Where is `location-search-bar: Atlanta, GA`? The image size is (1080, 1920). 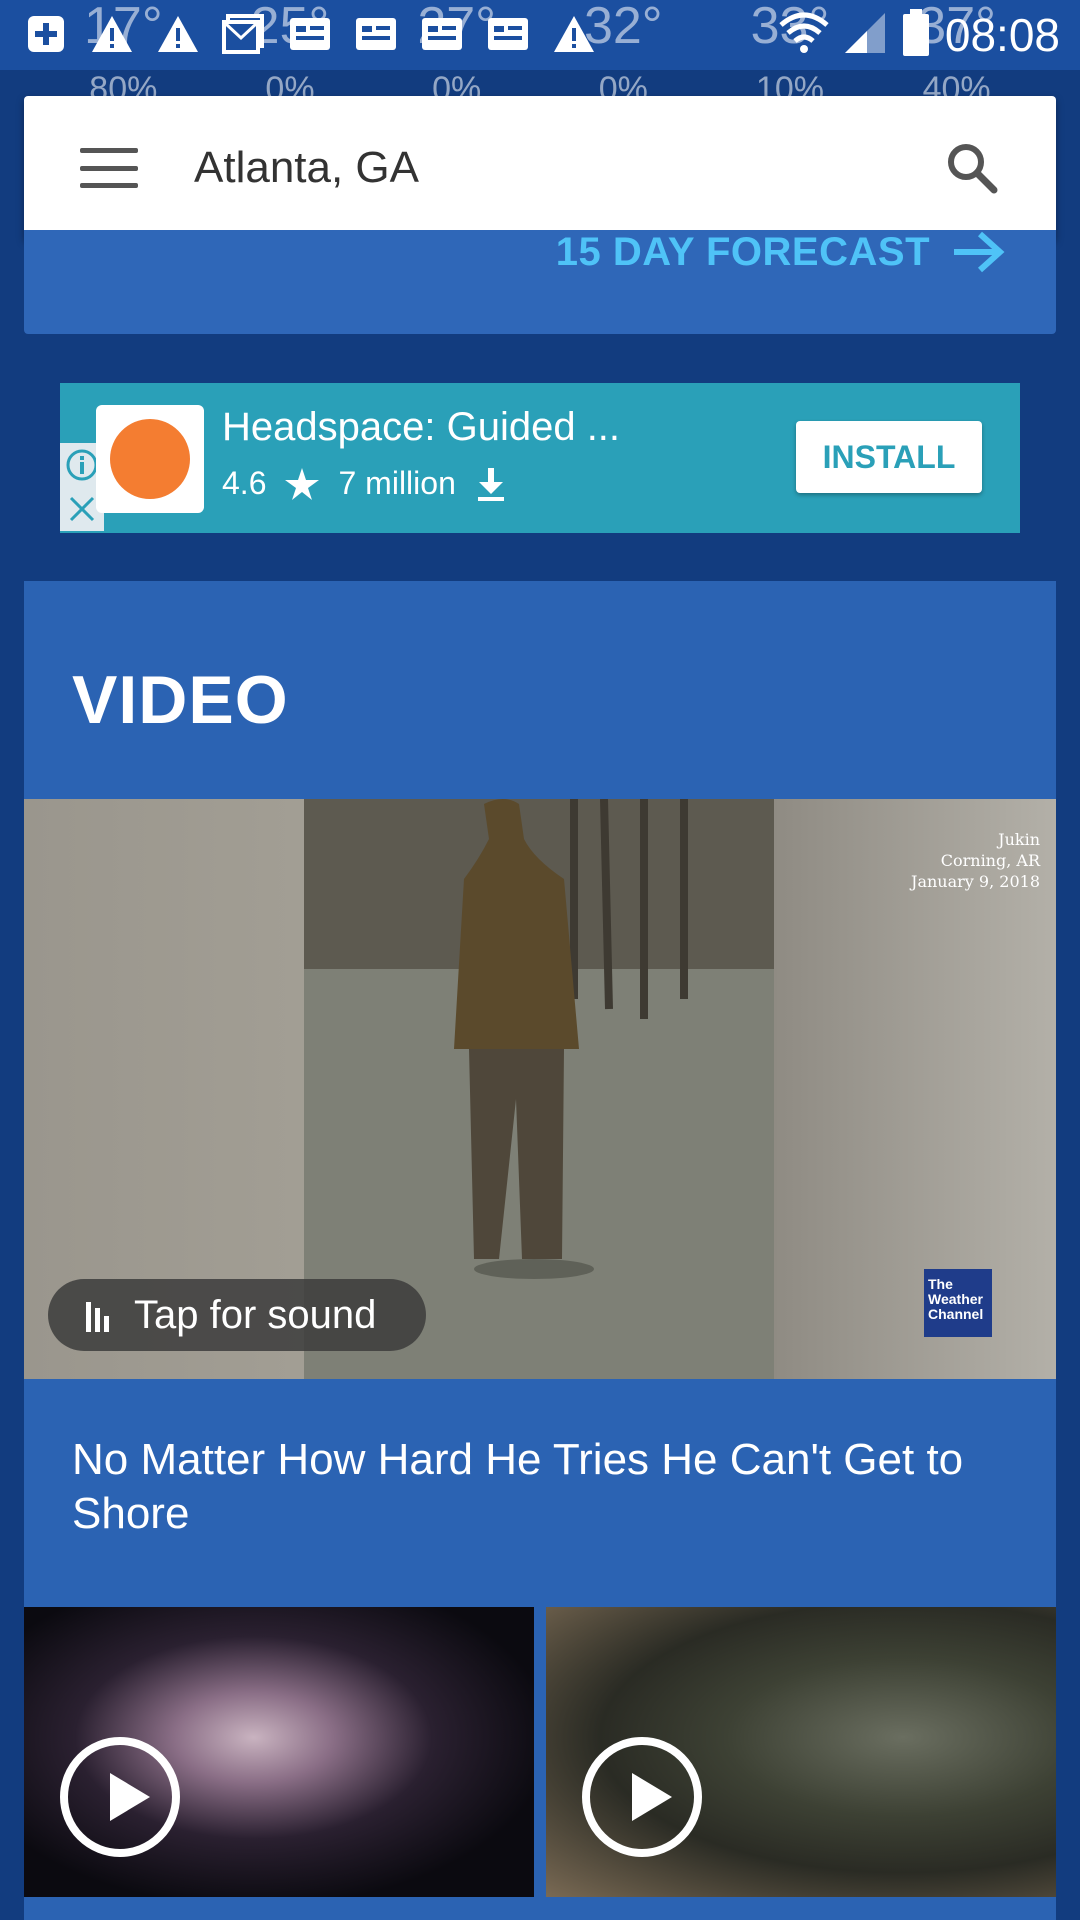 location-search-bar: Atlanta, GA is located at coordinates (540, 168).